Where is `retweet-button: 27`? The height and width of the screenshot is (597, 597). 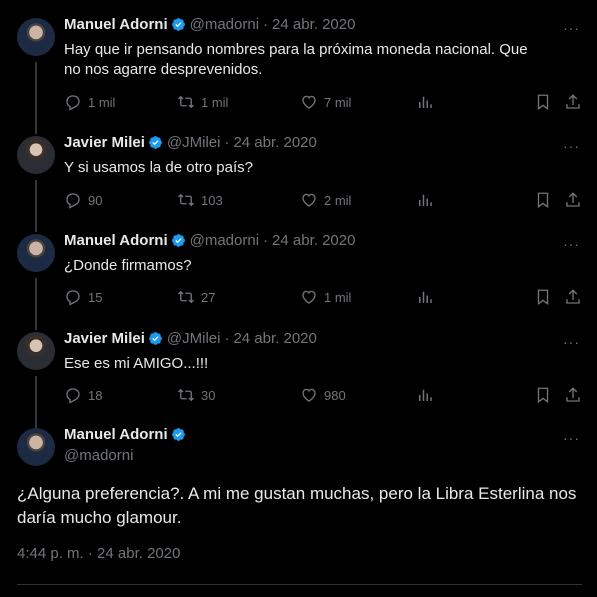
retweet-button: 27 is located at coordinates (196, 297).